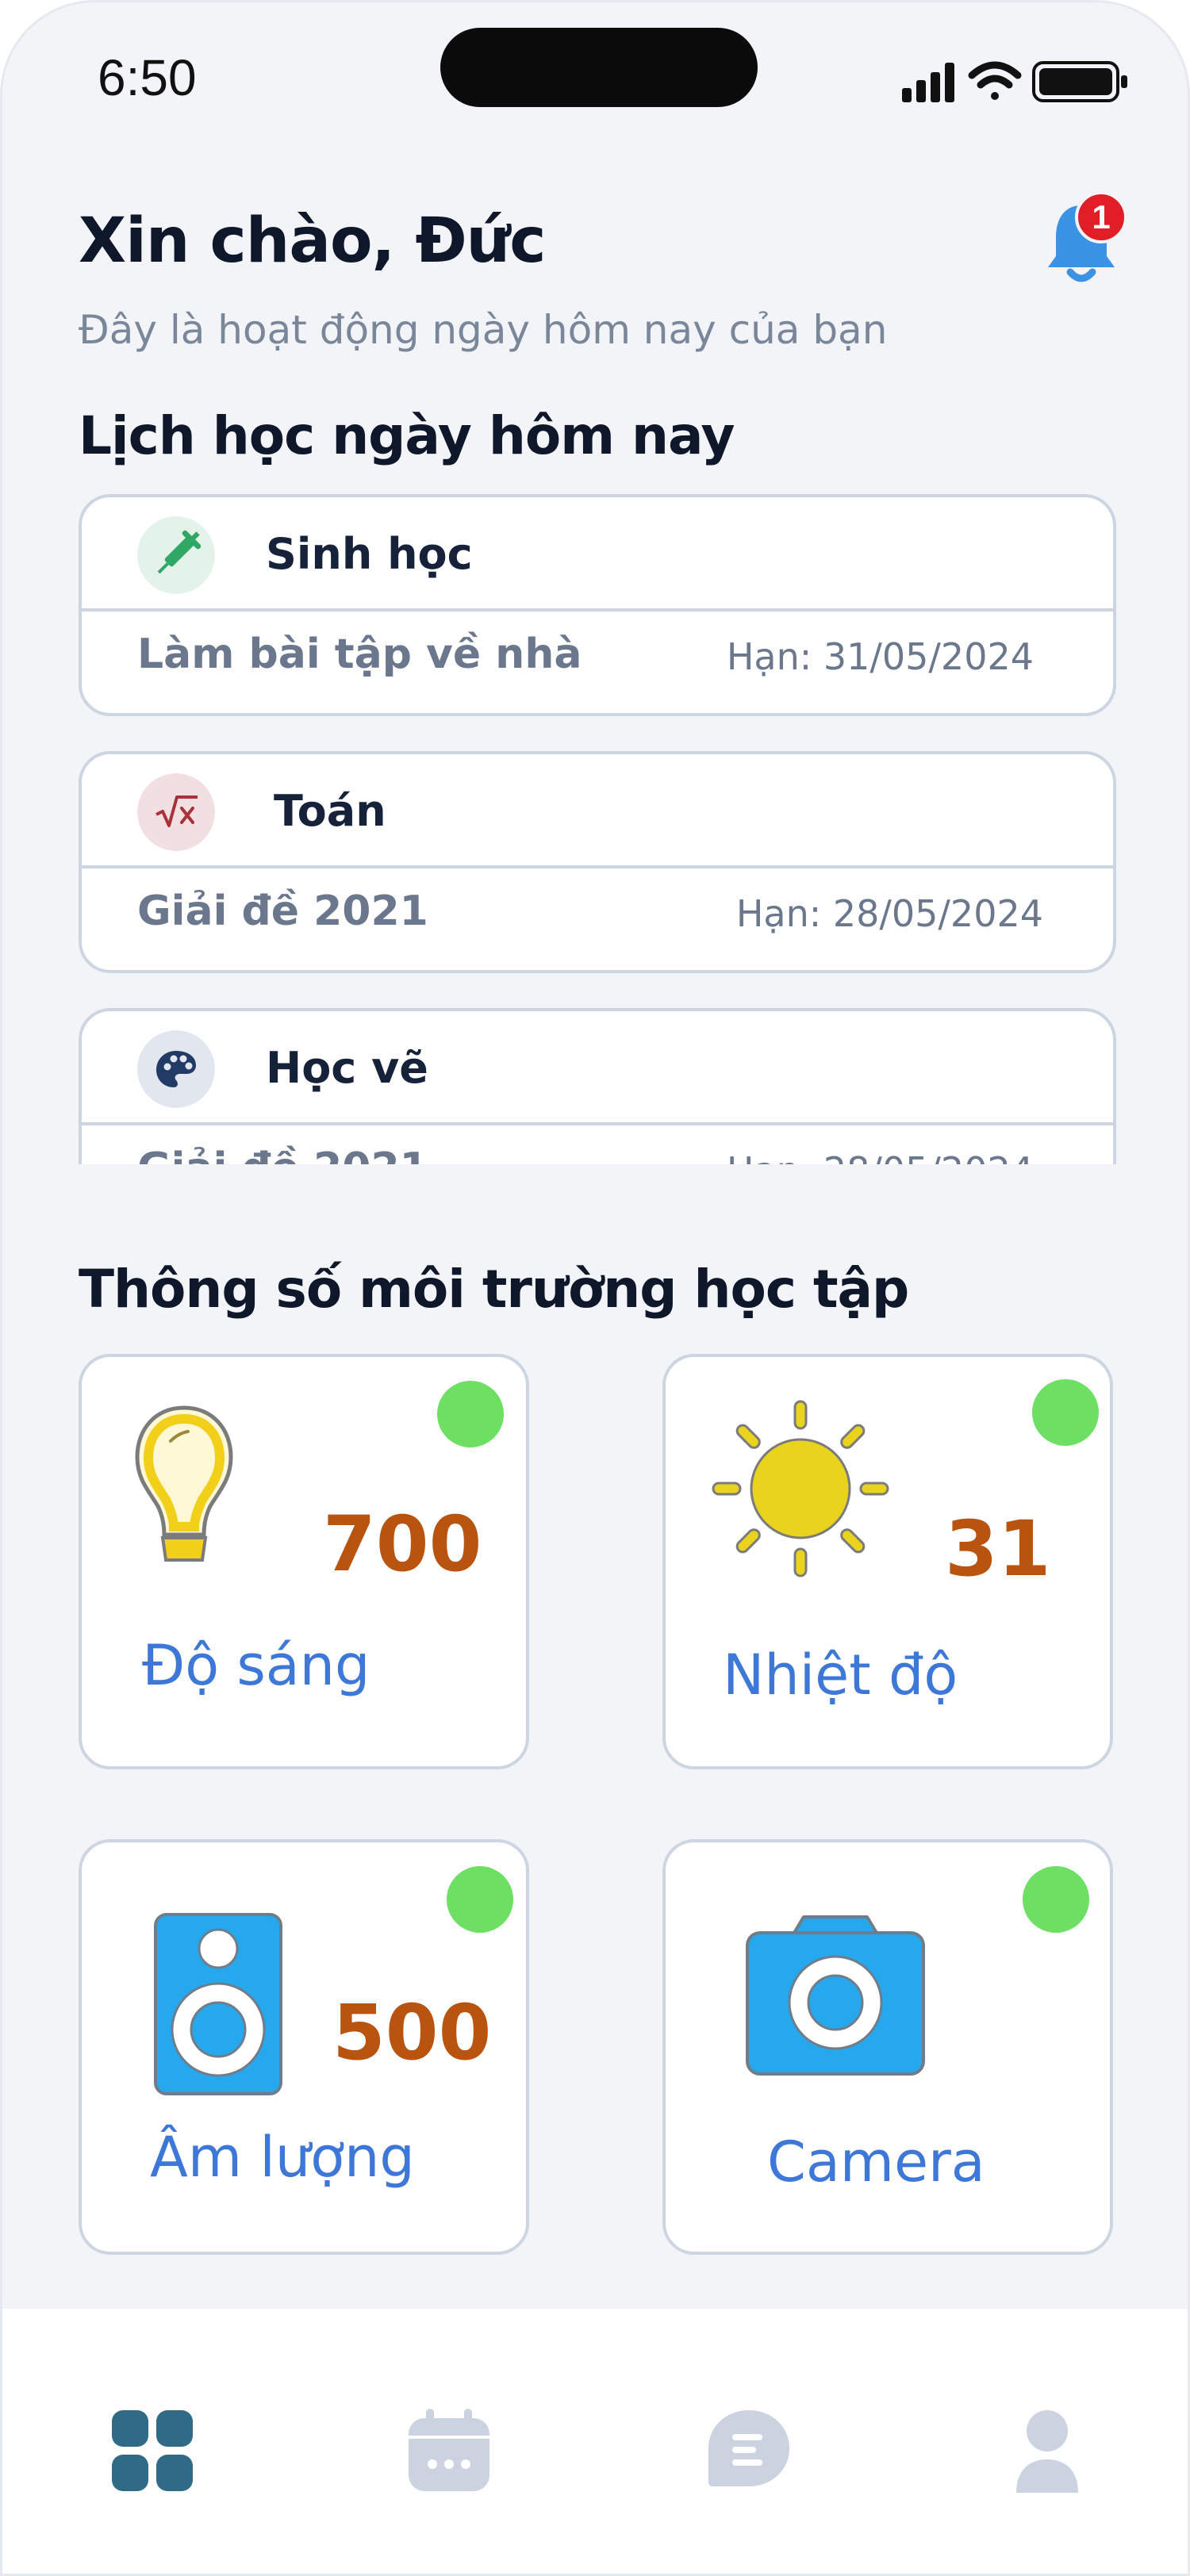 Image resolution: width=1190 pixels, height=2576 pixels. What do you see at coordinates (304, 1561) in the screenshot?
I see `brightness-card: 700 Độ sáng` at bounding box center [304, 1561].